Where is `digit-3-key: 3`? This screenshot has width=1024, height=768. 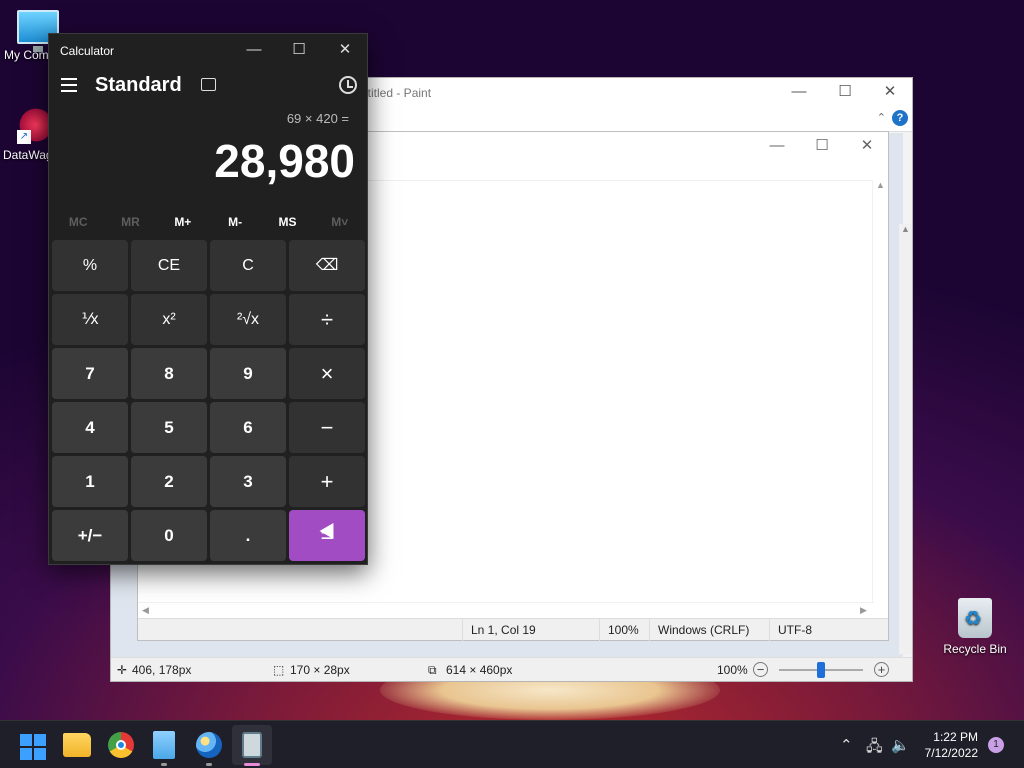 digit-3-key: 3 is located at coordinates (248, 481).